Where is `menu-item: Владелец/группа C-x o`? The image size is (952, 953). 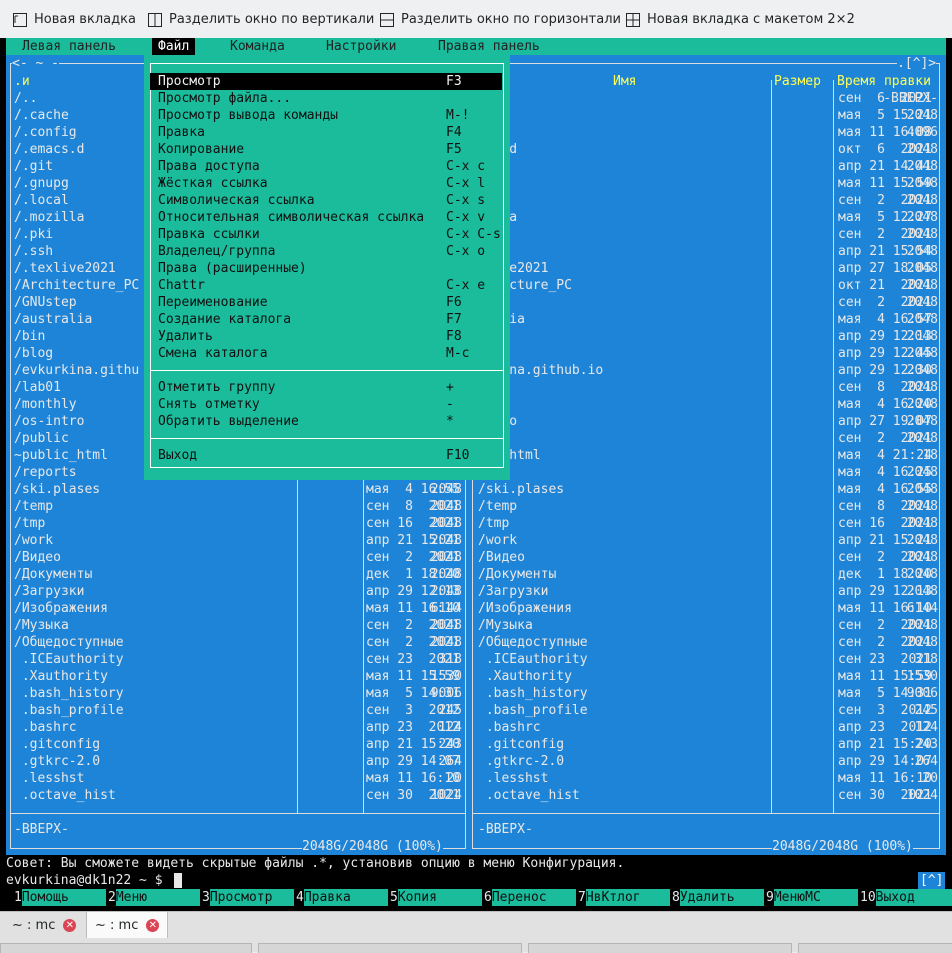 menu-item: Владелец/группа C-x o is located at coordinates (326, 251).